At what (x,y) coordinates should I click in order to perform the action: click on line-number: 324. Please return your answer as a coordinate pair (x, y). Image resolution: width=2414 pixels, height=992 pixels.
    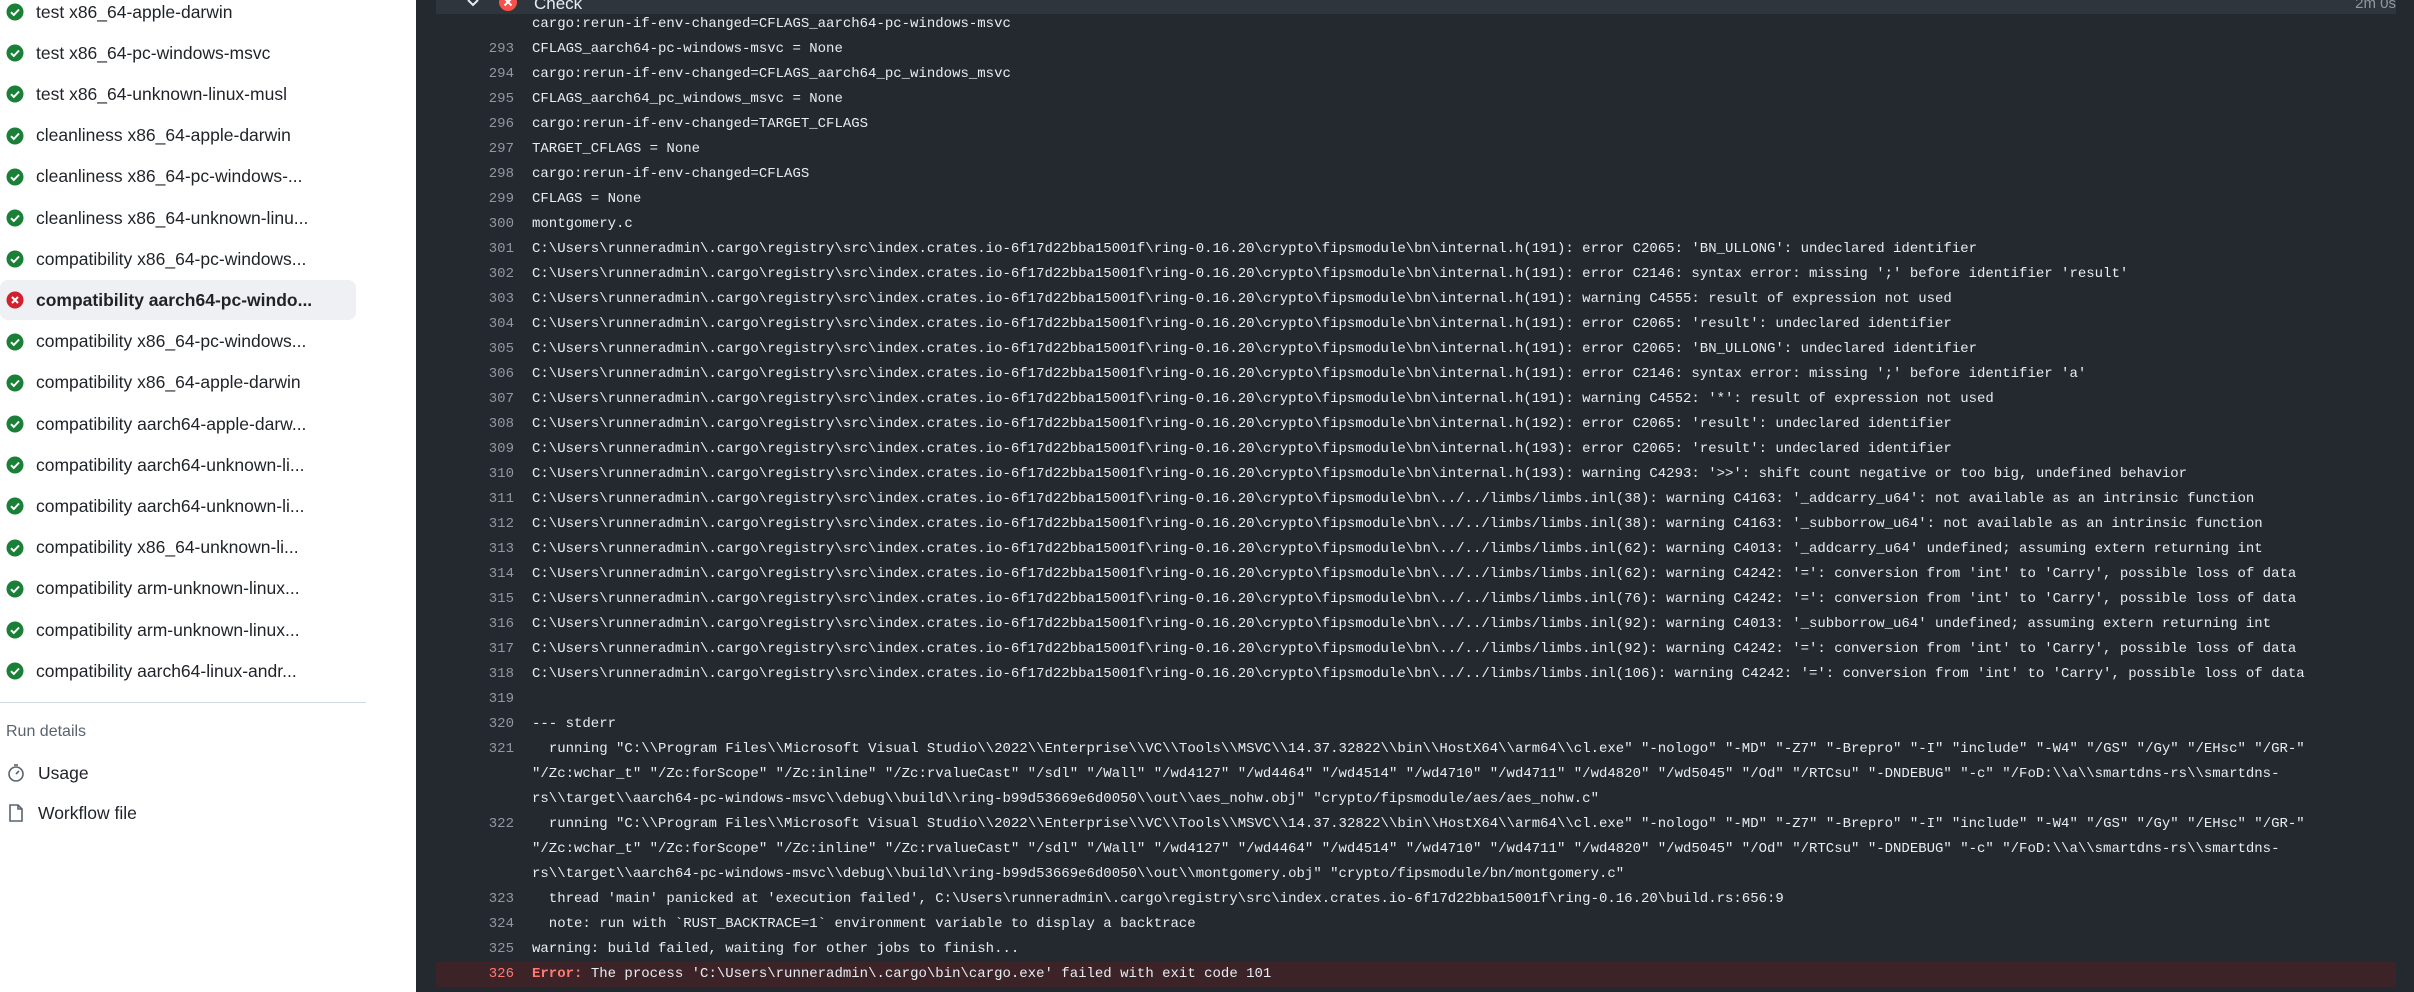
    Looking at the image, I should click on (475, 924).